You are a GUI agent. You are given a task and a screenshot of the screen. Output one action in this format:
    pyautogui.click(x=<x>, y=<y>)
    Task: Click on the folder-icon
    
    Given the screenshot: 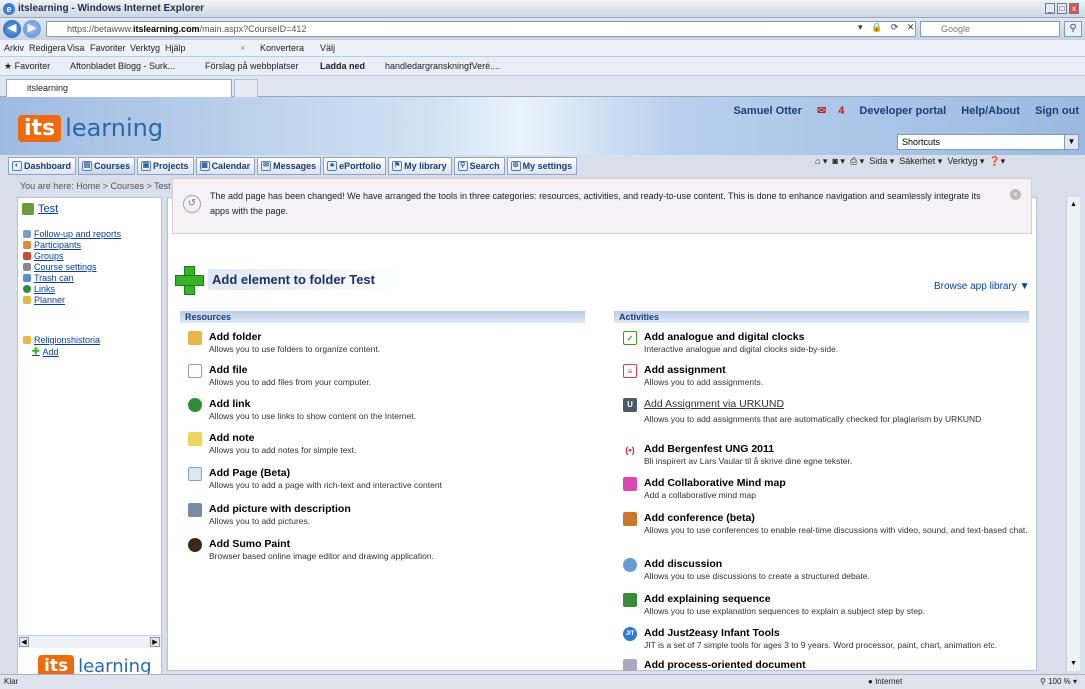 What is the action you would take?
    pyautogui.click(x=195, y=338)
    